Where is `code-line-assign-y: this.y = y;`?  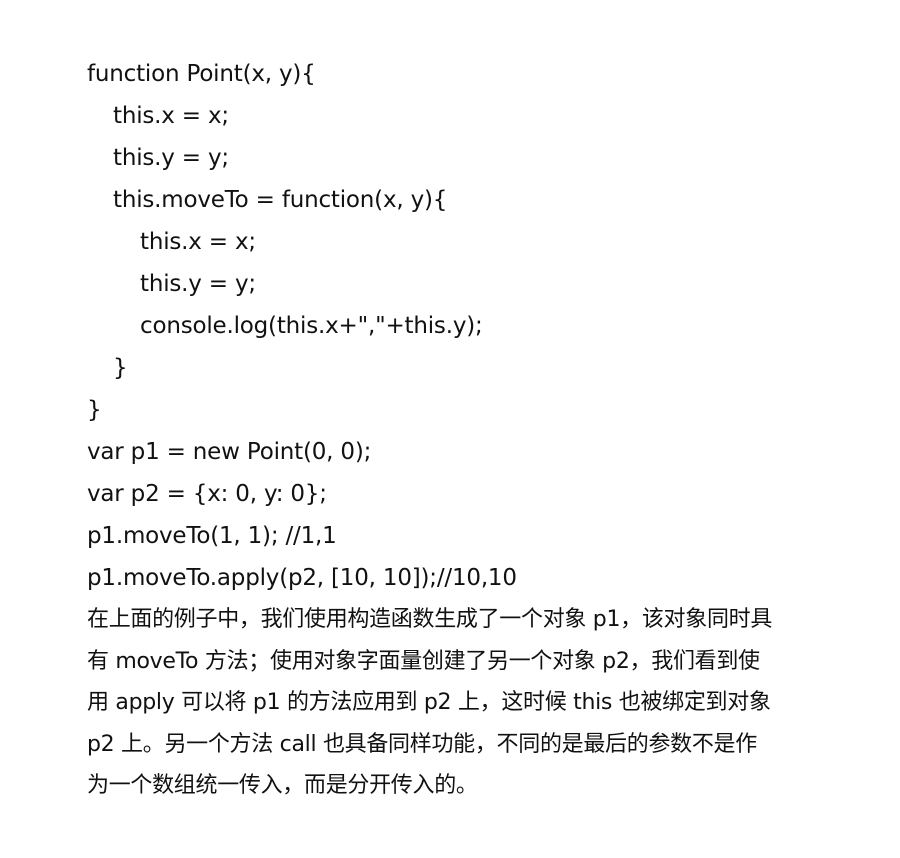 code-line-assign-y: this.y = y; is located at coordinates (171, 158).